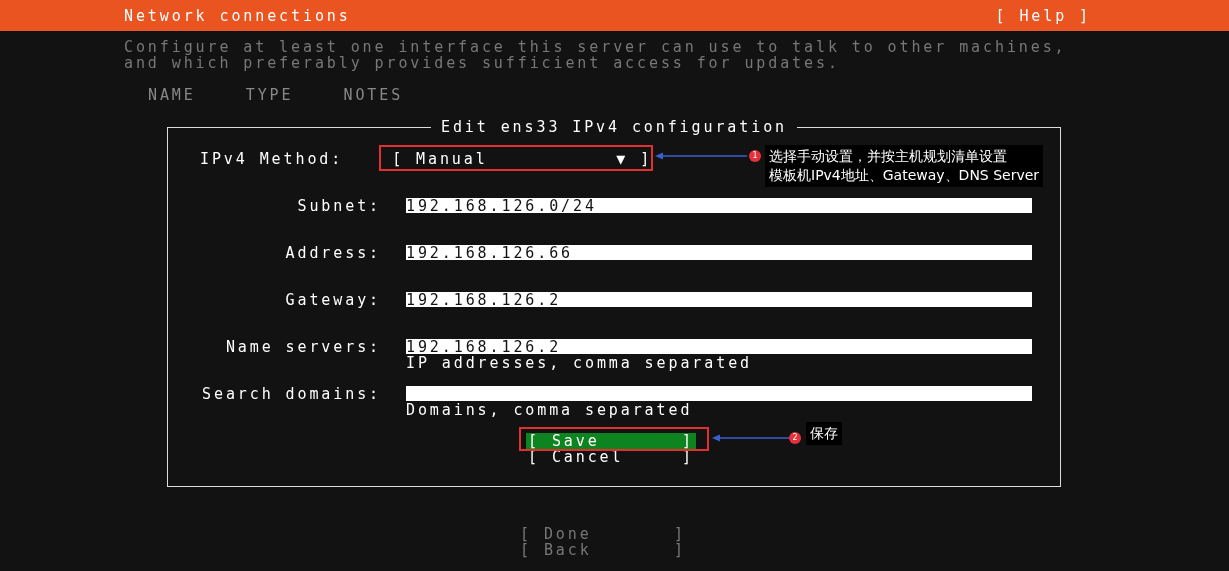  What do you see at coordinates (824, 433) in the screenshot?
I see `annotation-note: 保存` at bounding box center [824, 433].